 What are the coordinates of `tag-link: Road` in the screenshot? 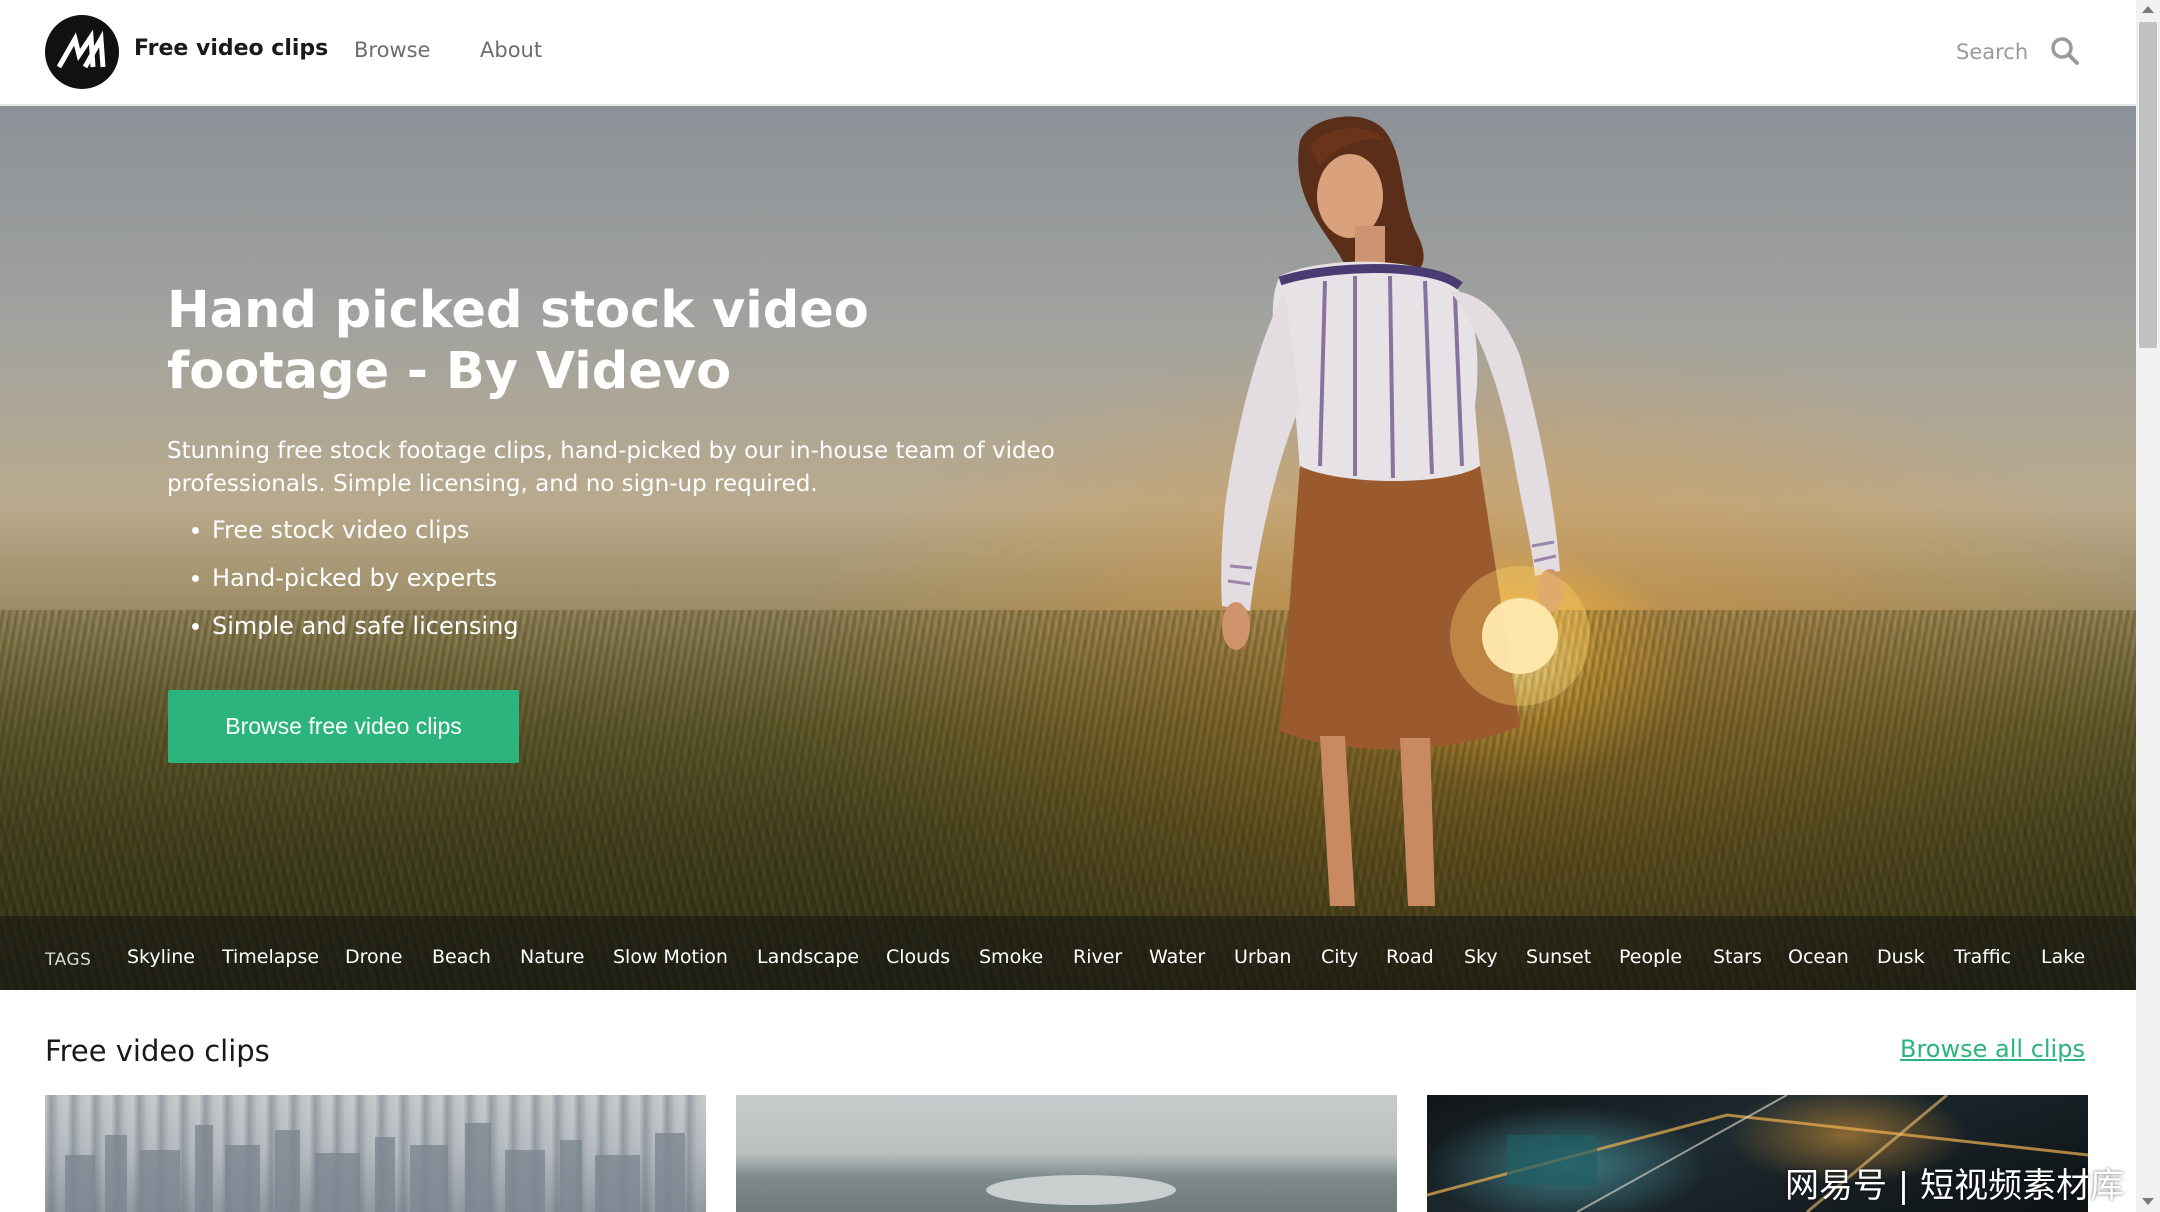 It's located at (1410, 957).